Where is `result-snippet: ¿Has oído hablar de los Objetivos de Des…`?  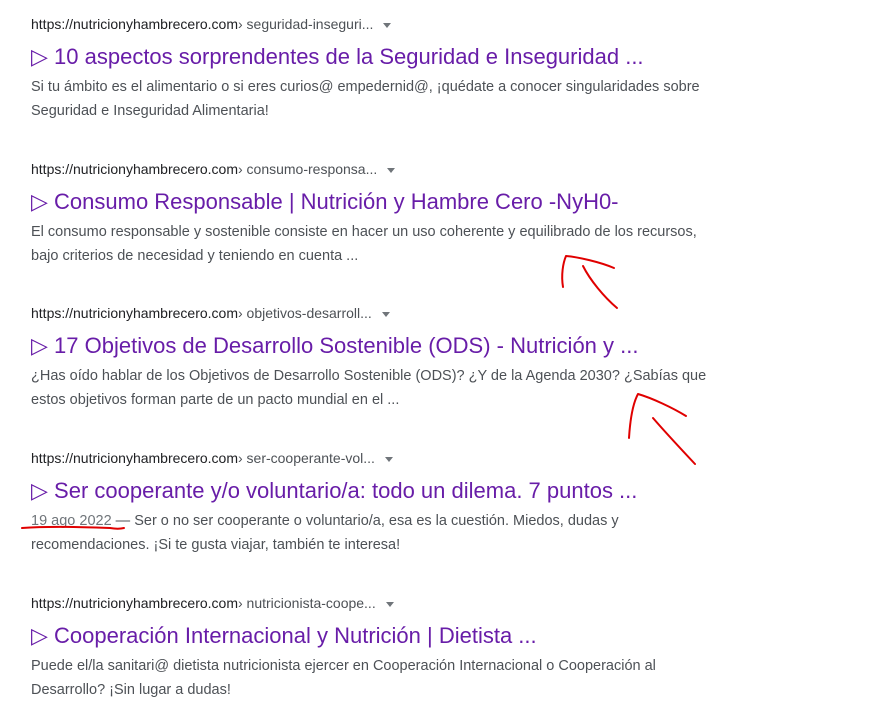
result-snippet: ¿Has oído hablar de los Objetivos de Des… is located at coordinates (369, 388).